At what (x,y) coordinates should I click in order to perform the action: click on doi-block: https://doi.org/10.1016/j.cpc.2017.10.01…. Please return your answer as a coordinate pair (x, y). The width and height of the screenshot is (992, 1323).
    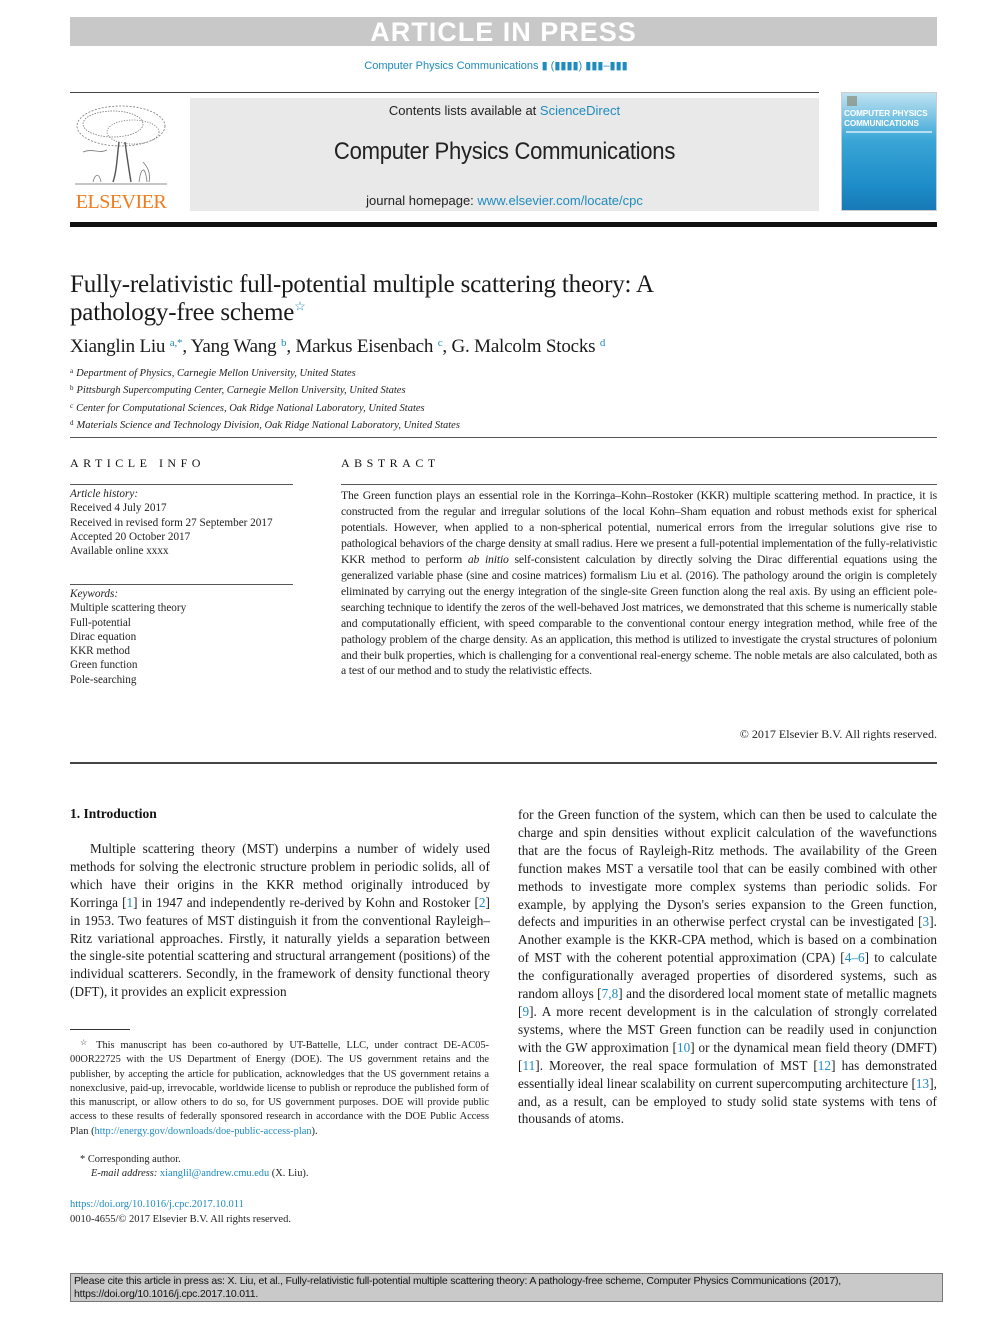
    Looking at the image, I should click on (180, 1212).